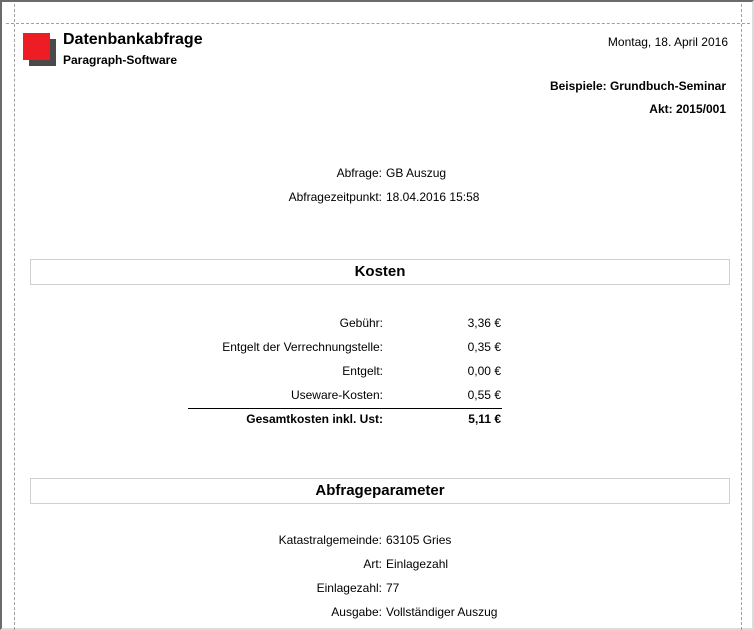  What do you see at coordinates (433, 197) in the screenshot?
I see `query-time-value: 18.04.2016 15:58` at bounding box center [433, 197].